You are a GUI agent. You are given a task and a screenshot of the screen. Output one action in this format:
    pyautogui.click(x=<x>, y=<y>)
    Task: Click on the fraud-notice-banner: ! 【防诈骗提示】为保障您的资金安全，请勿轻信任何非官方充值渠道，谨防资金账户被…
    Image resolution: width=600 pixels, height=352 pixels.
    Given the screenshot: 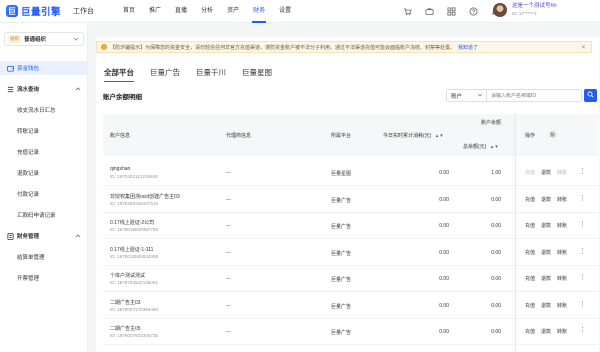 What is the action you would take?
    pyautogui.click(x=344, y=47)
    